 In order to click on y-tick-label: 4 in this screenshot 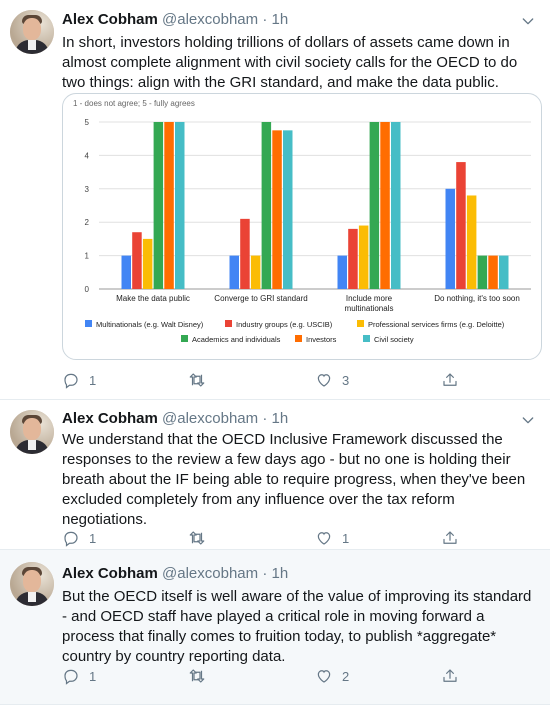, I will do `click(87, 155)`.